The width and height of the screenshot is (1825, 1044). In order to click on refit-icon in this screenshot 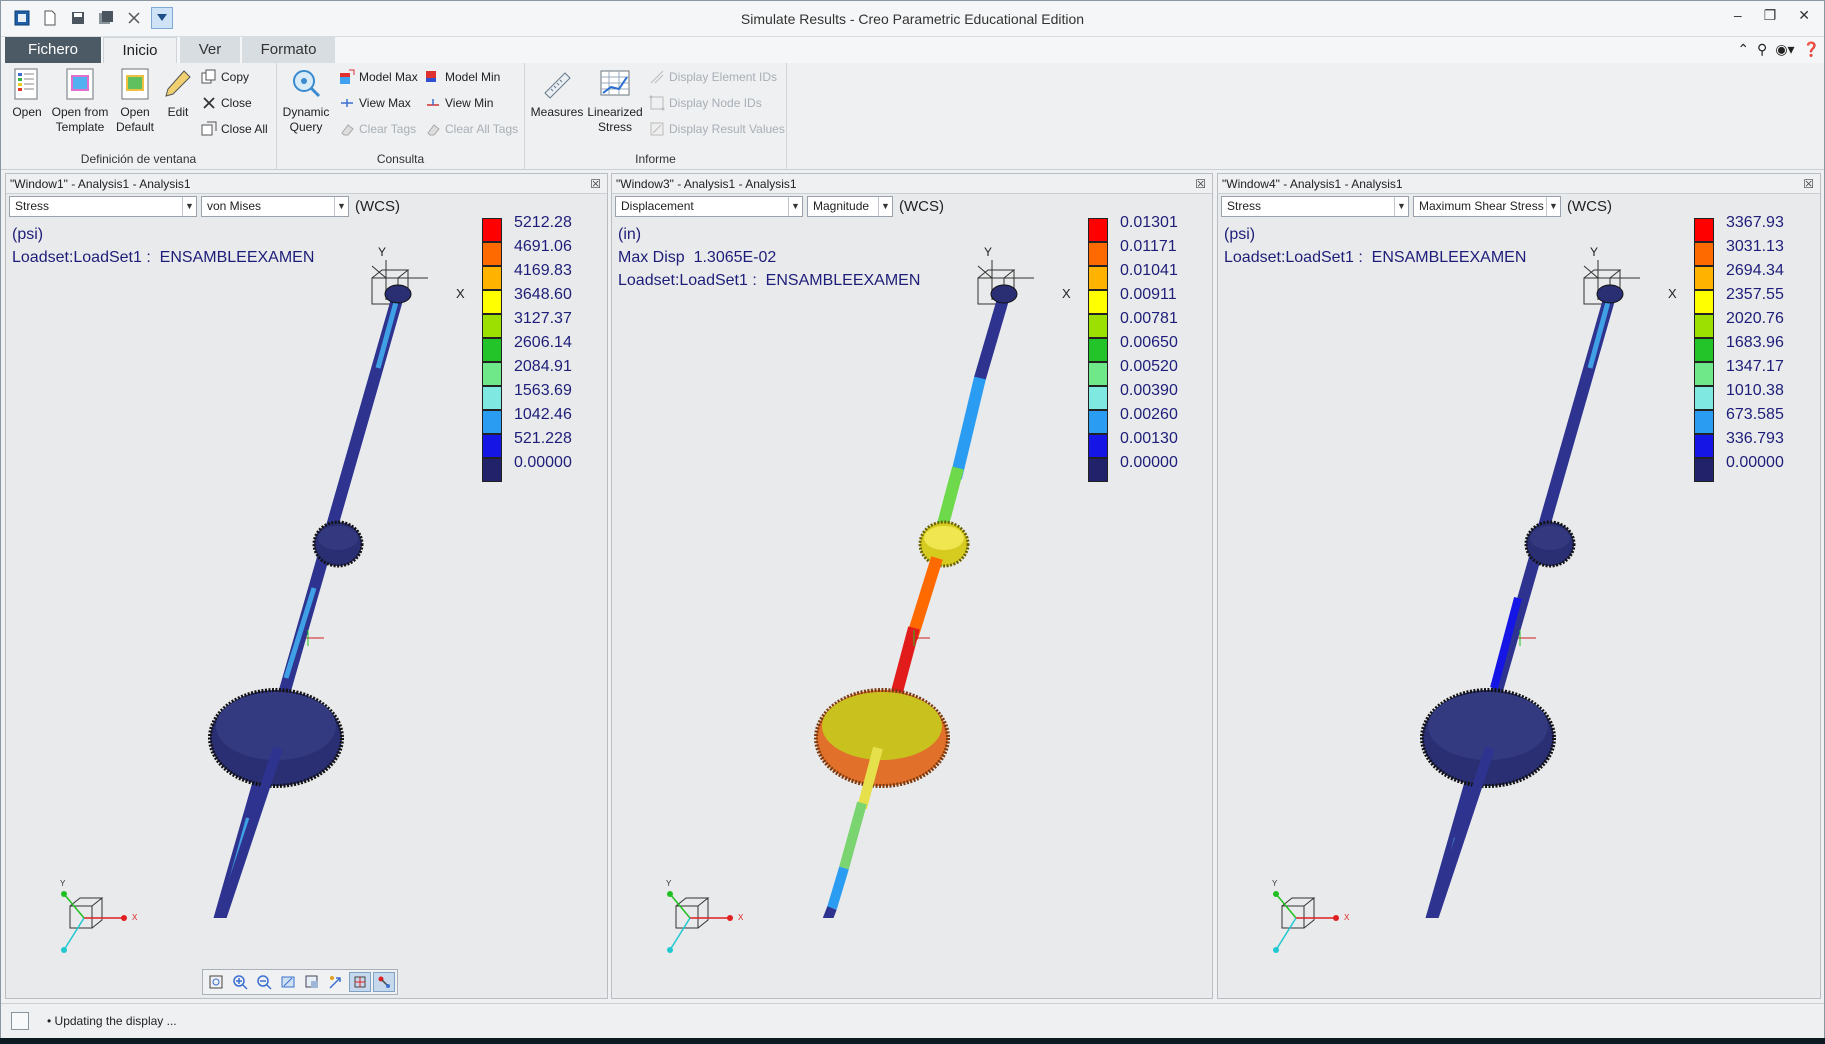, I will do `click(216, 982)`.